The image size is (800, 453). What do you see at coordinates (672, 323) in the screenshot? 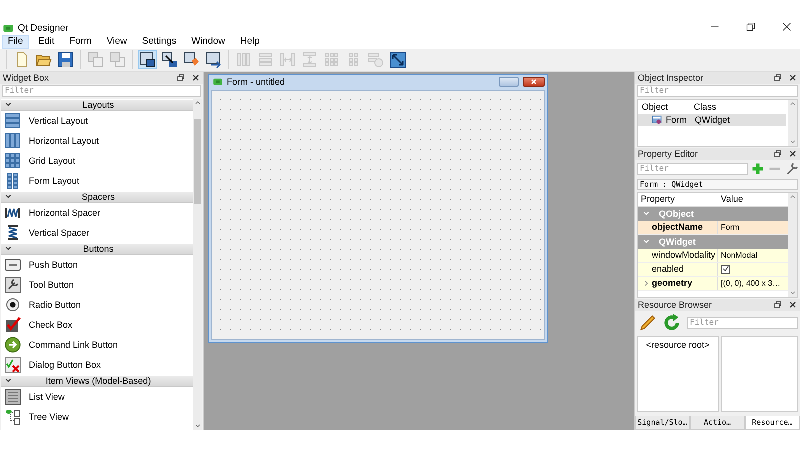
I see `reload-icon` at bounding box center [672, 323].